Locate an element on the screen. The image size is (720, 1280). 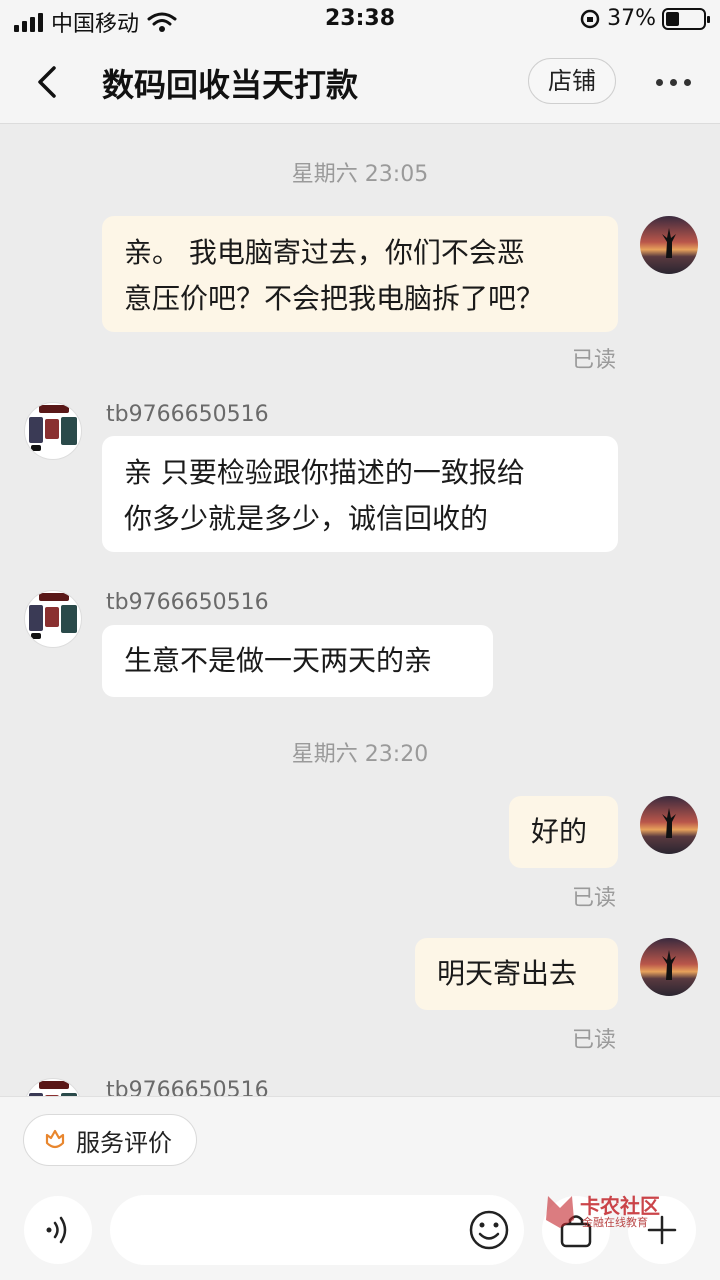
voice-icon is located at coordinates (56, 1230).